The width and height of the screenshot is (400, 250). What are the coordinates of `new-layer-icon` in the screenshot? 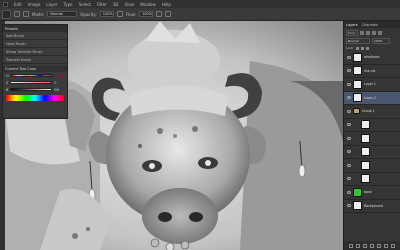 It's located at (386, 245).